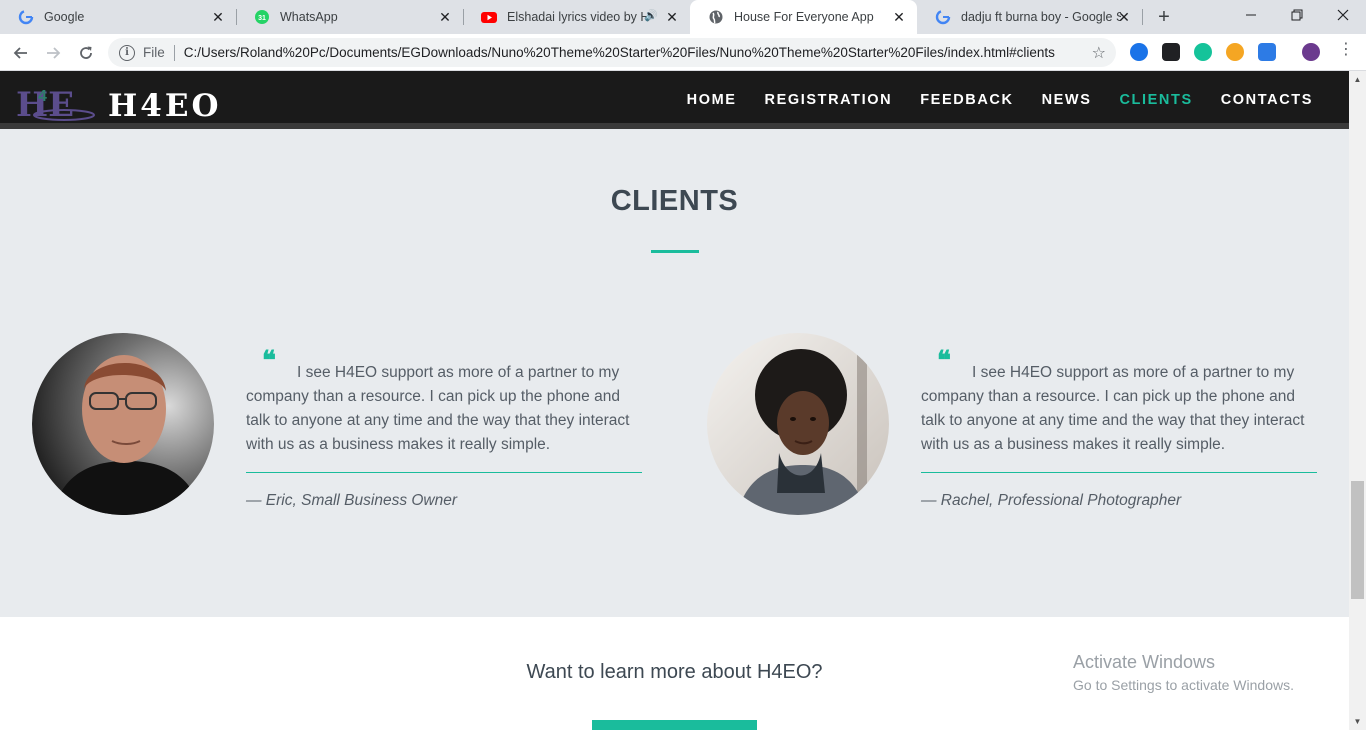 This screenshot has width=1366, height=730. I want to click on tab-title: House For Everyone App, so click(804, 17).